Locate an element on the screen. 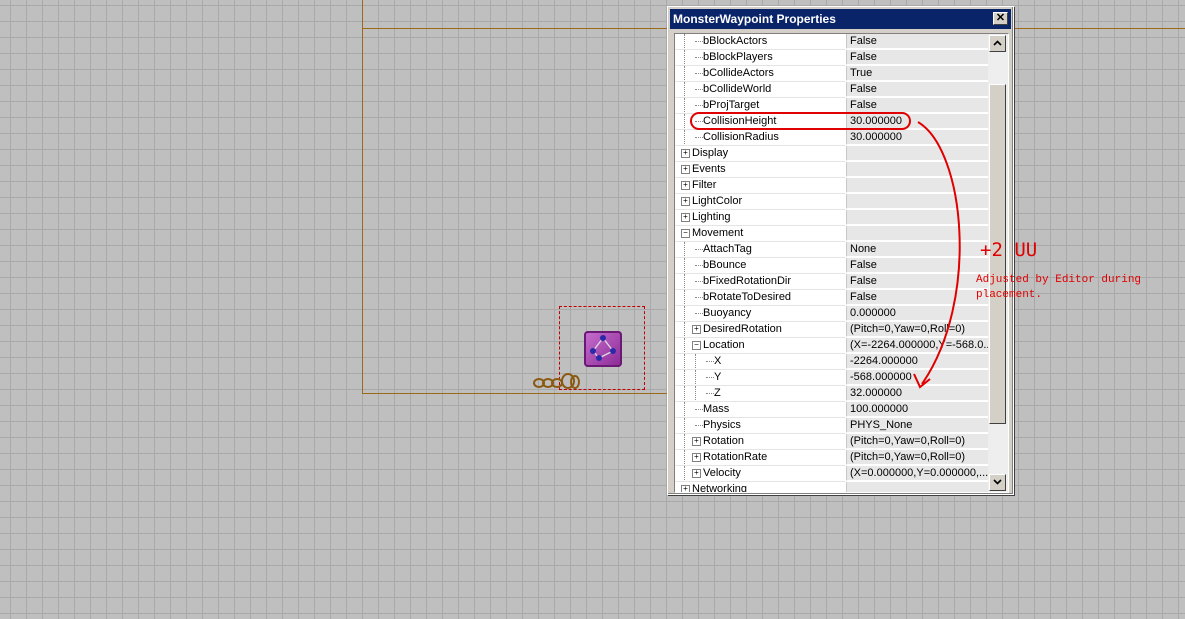 This screenshot has width=1185, height=619. annotation-delta: +2 UU is located at coordinates (1009, 250).